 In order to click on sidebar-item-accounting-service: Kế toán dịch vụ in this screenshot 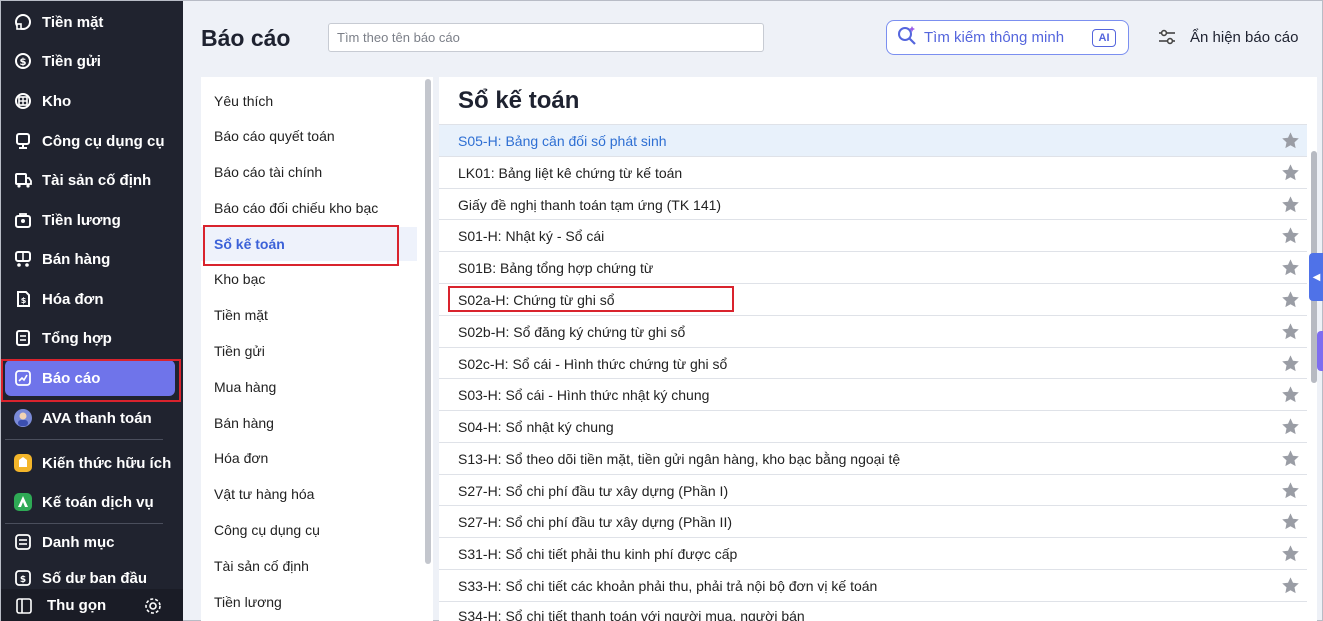, I will do `click(90, 502)`.